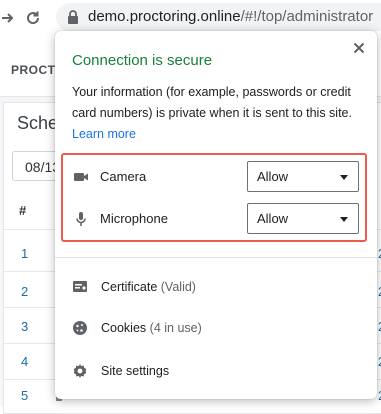 This screenshot has width=381, height=414. I want to click on certificate-icon, so click(80, 287).